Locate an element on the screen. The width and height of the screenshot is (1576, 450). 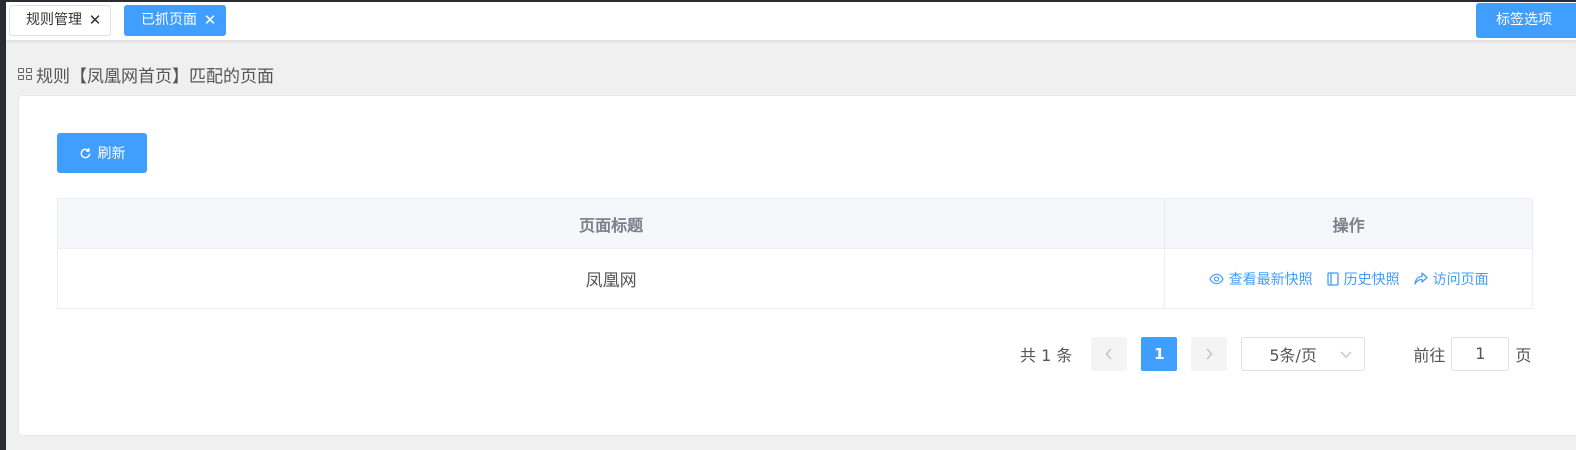
eye-icon is located at coordinates (1216, 278).